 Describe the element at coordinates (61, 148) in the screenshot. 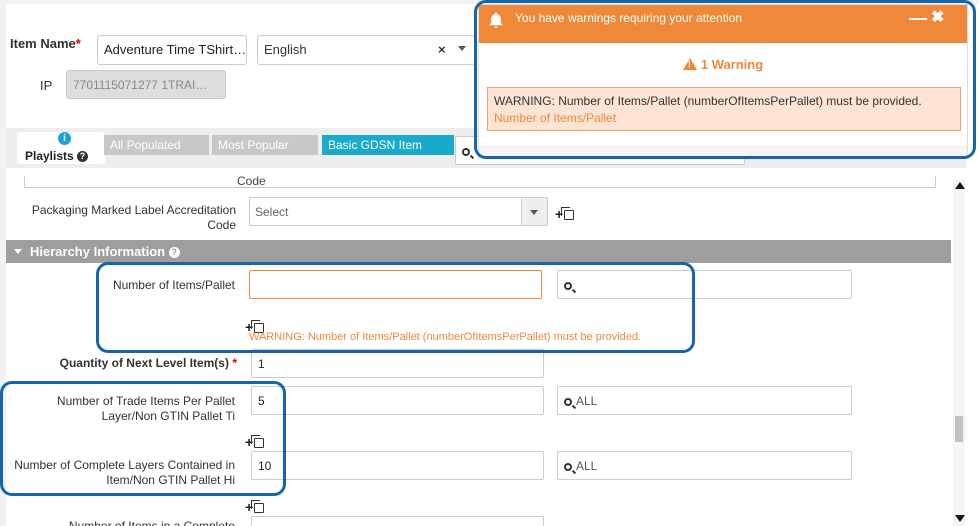

I see `playlists-tab: i Playlists ?` at that location.